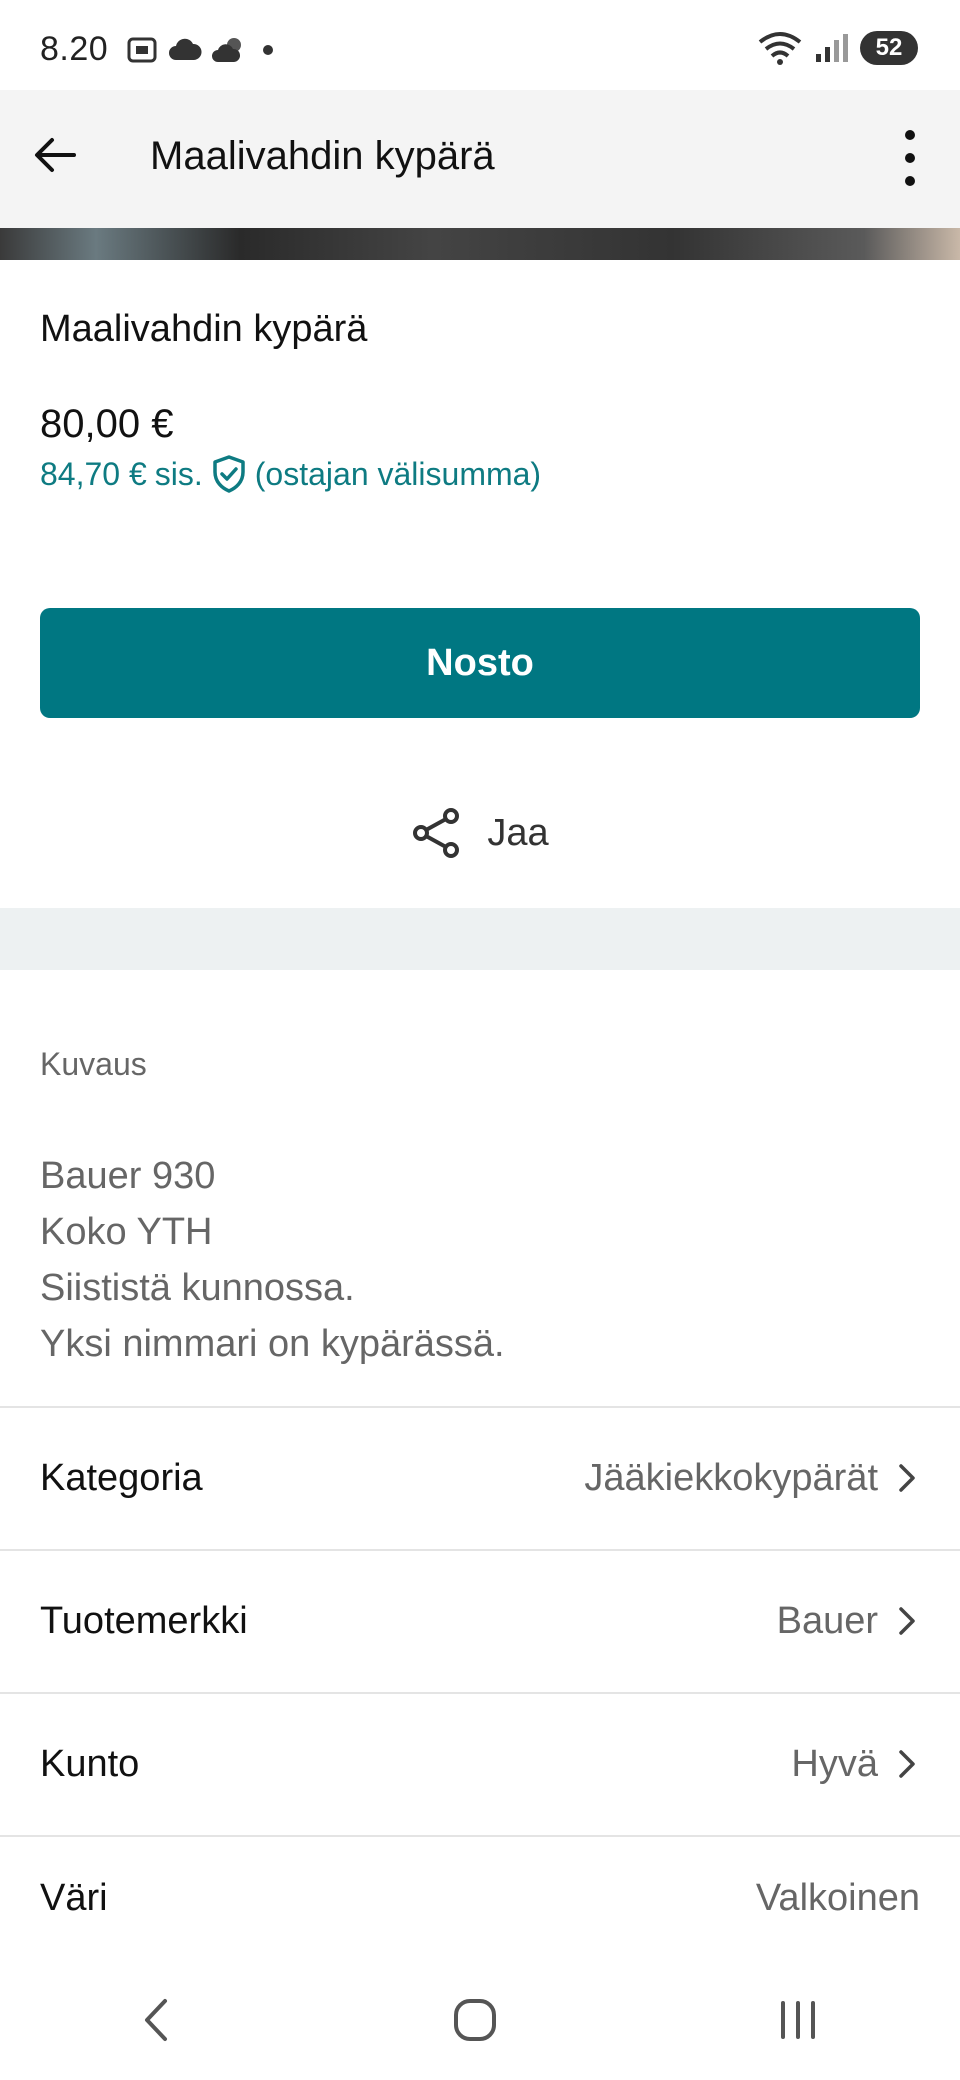 The width and height of the screenshot is (960, 2080). What do you see at coordinates (398, 473) in the screenshot?
I see `price-incl-note: (ostajan välisumma)` at bounding box center [398, 473].